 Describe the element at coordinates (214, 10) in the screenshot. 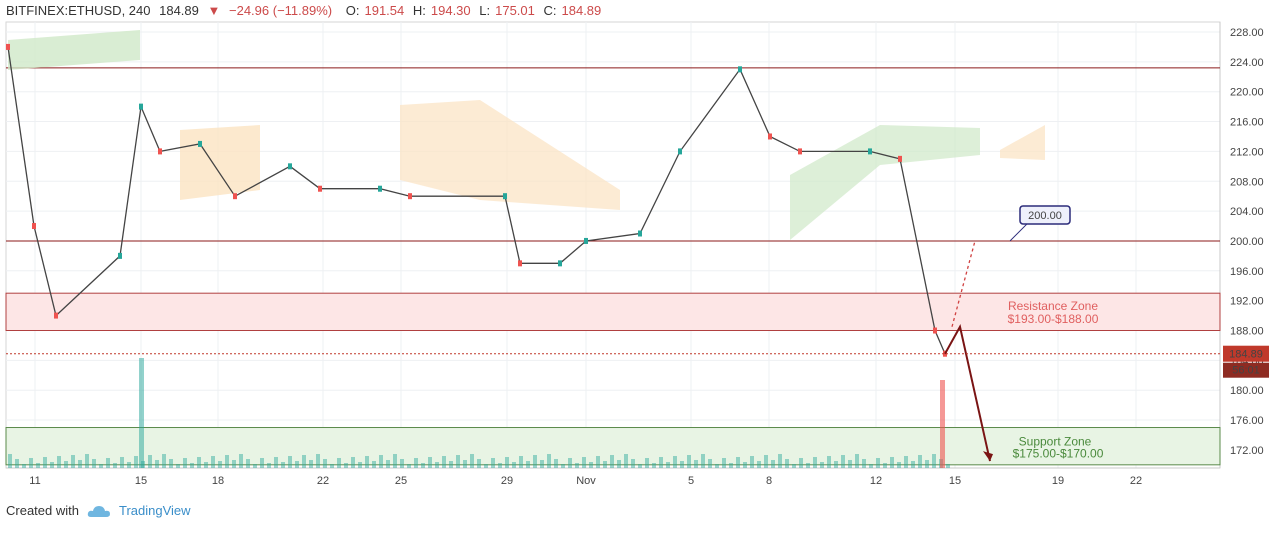

I see `down-triangle-icon: ▼` at that location.